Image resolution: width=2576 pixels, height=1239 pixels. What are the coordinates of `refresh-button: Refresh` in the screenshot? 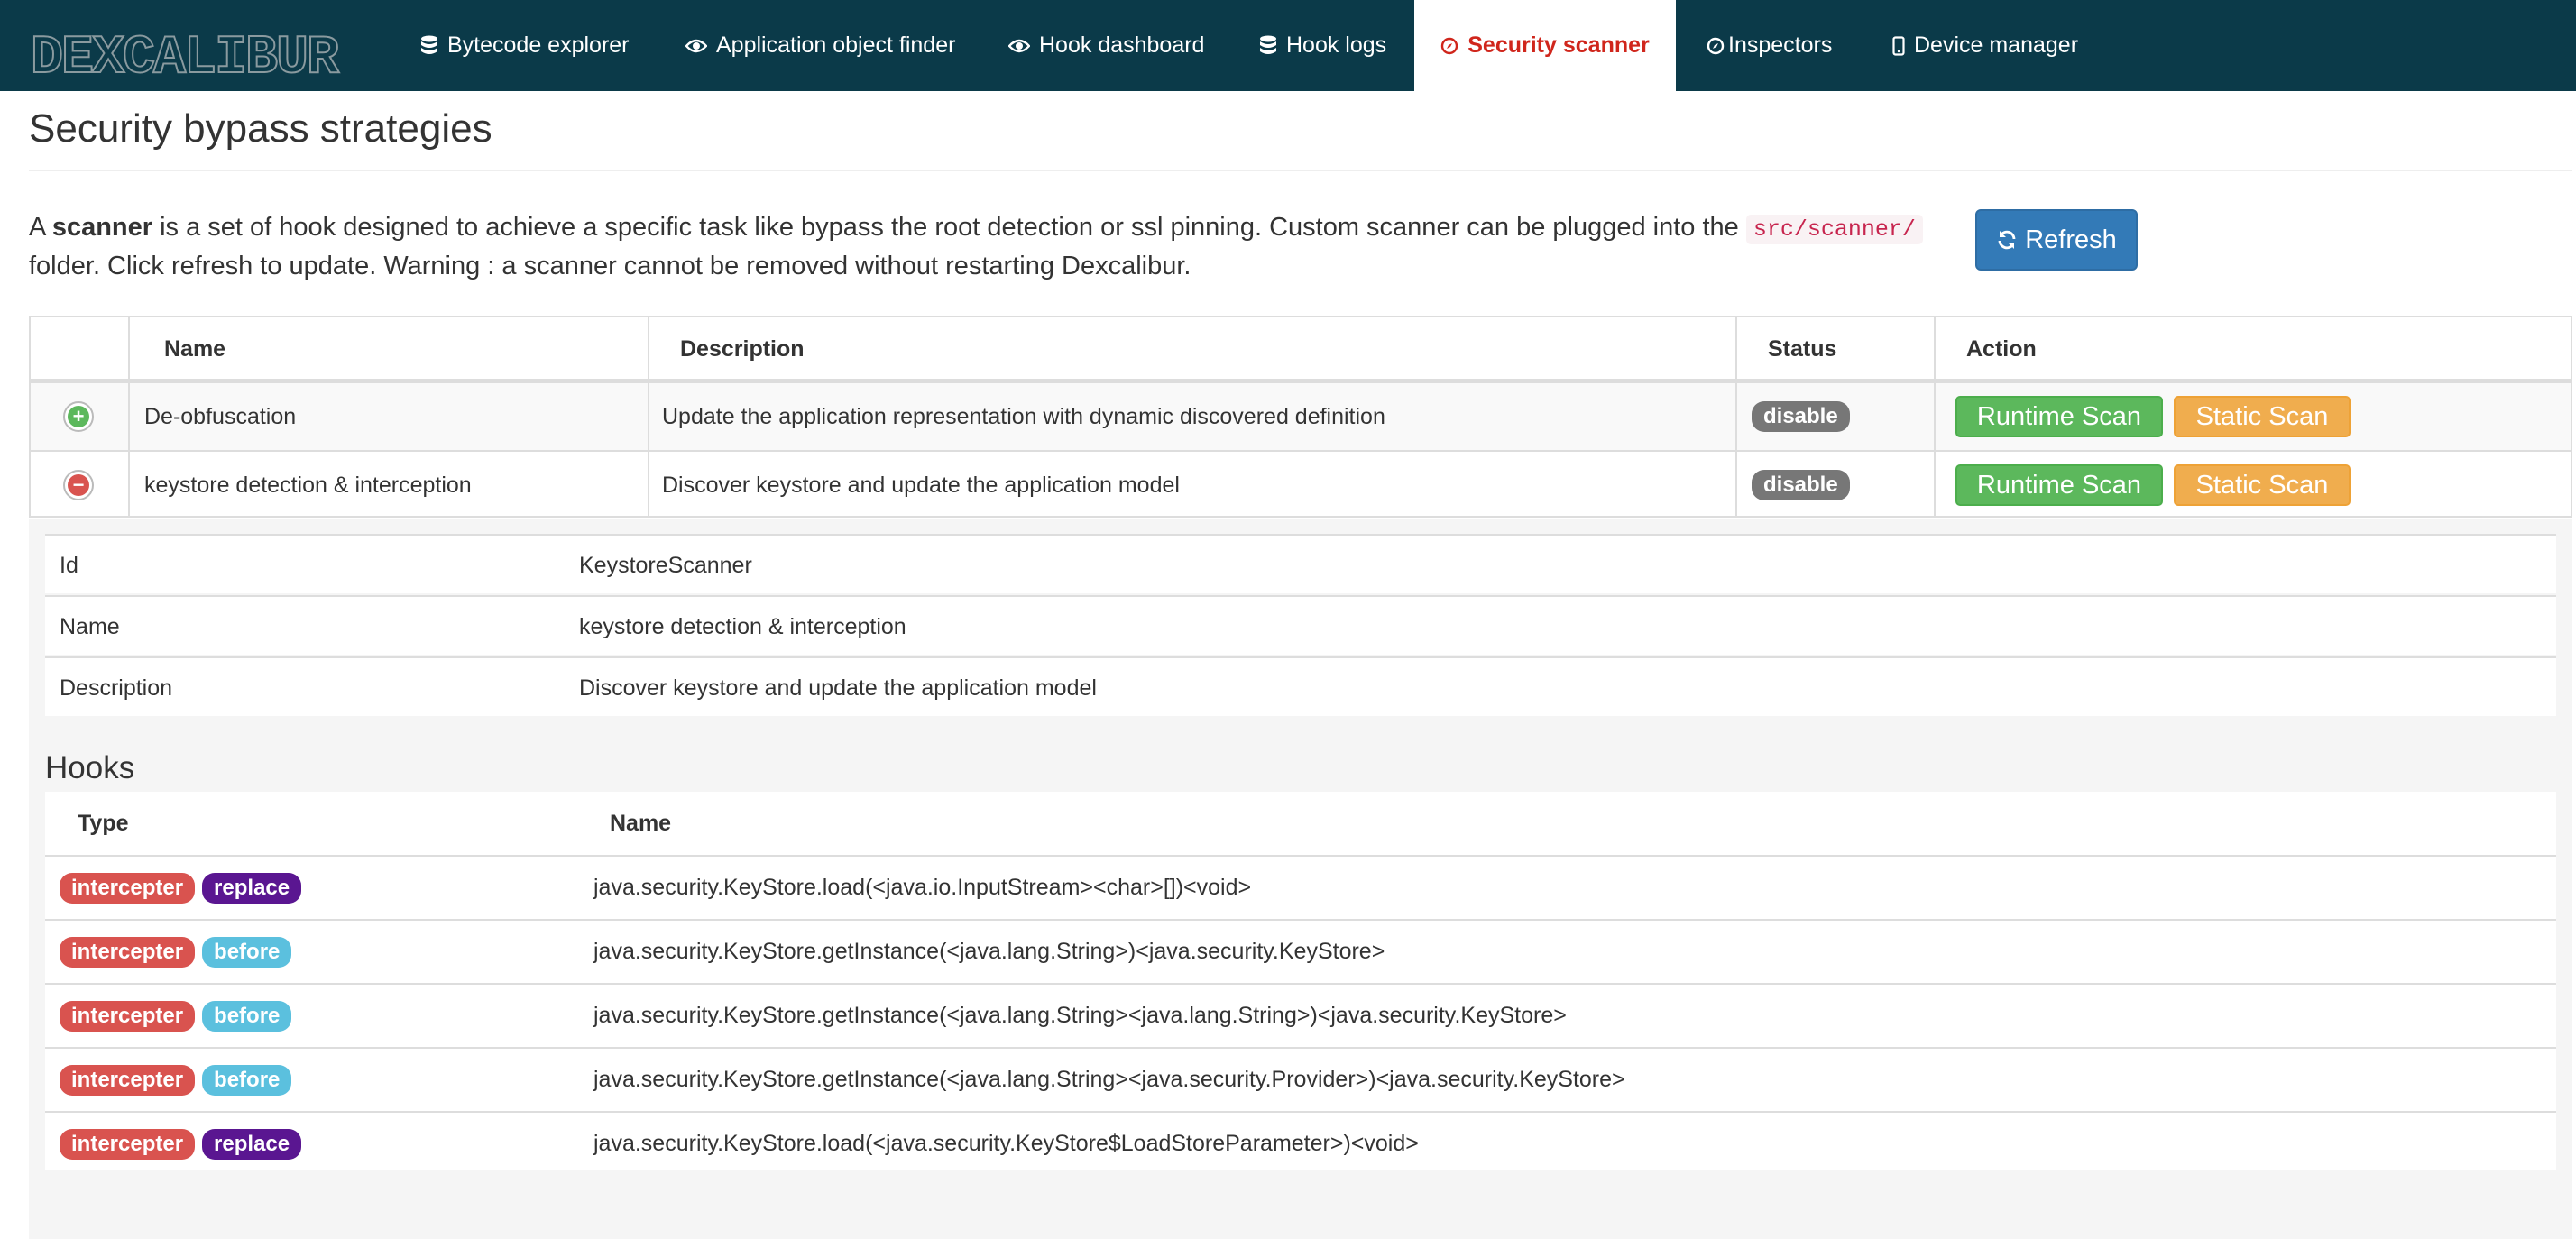 It's located at (2057, 240).